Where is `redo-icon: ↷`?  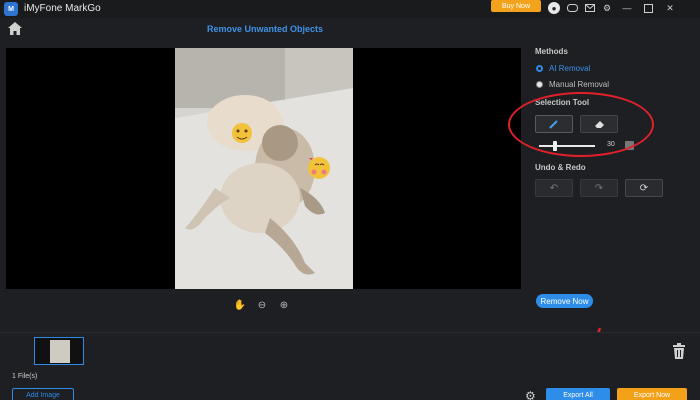 redo-icon: ↷ is located at coordinates (599, 188).